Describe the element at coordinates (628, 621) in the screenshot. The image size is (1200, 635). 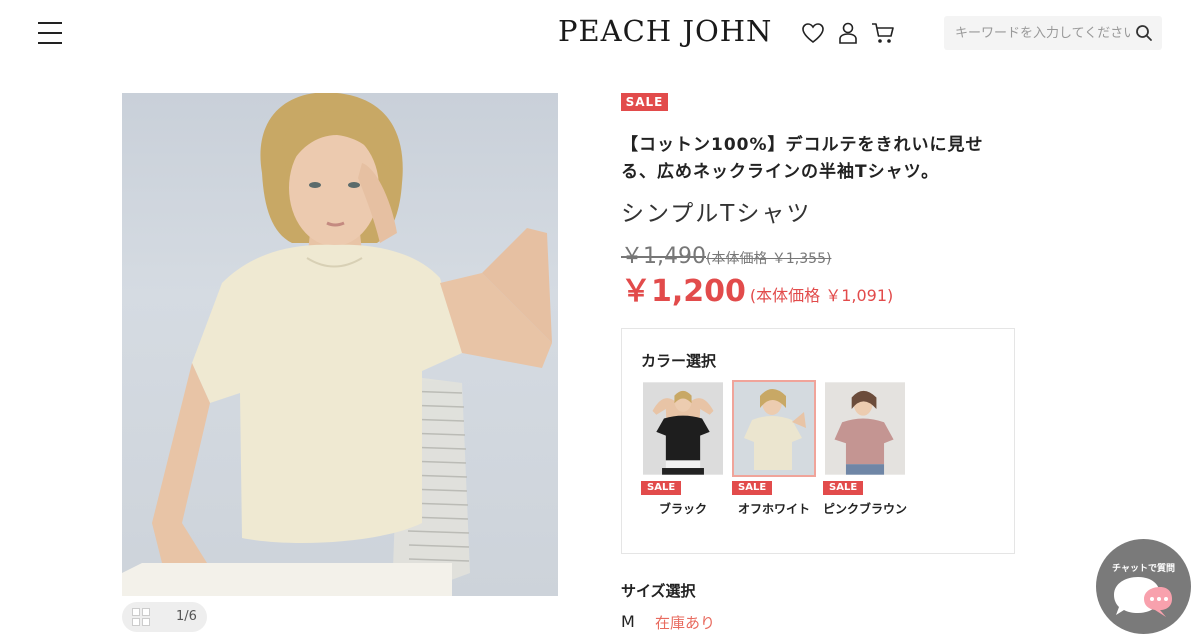
I see `size-value: M` at that location.